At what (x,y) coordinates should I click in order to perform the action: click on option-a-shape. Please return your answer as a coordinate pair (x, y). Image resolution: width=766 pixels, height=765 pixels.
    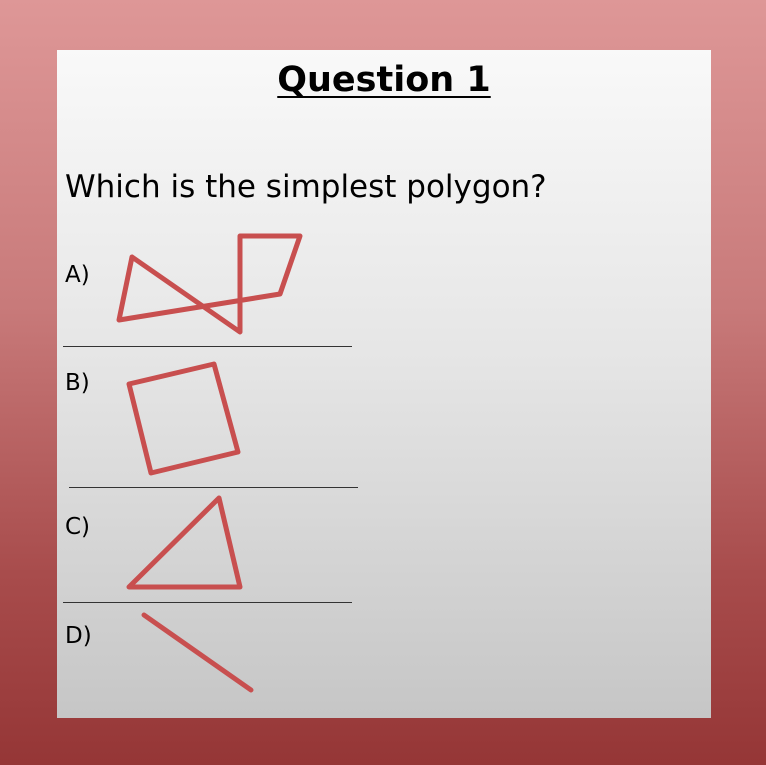
    Looking at the image, I should click on (209, 284).